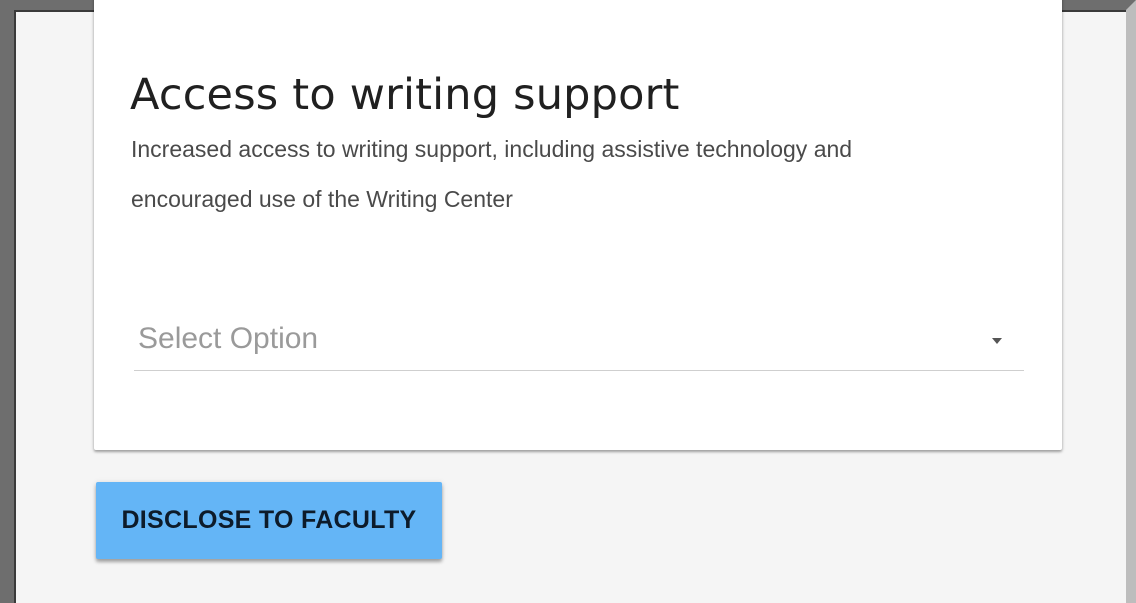  What do you see at coordinates (579, 340) in the screenshot?
I see `option-select: Select Option` at bounding box center [579, 340].